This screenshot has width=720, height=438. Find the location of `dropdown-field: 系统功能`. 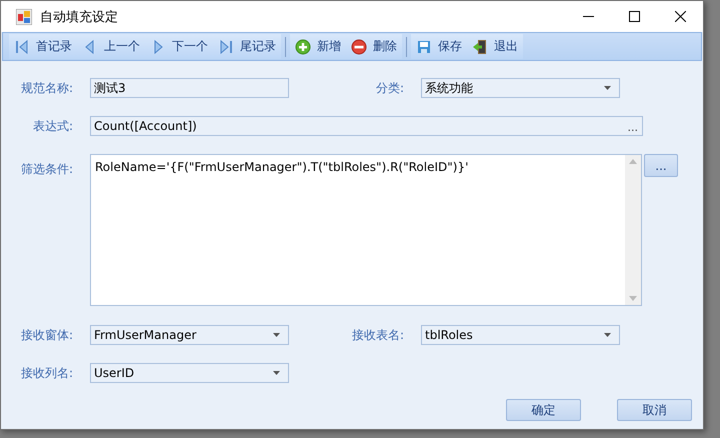

dropdown-field: 系统功能 is located at coordinates (520, 88).